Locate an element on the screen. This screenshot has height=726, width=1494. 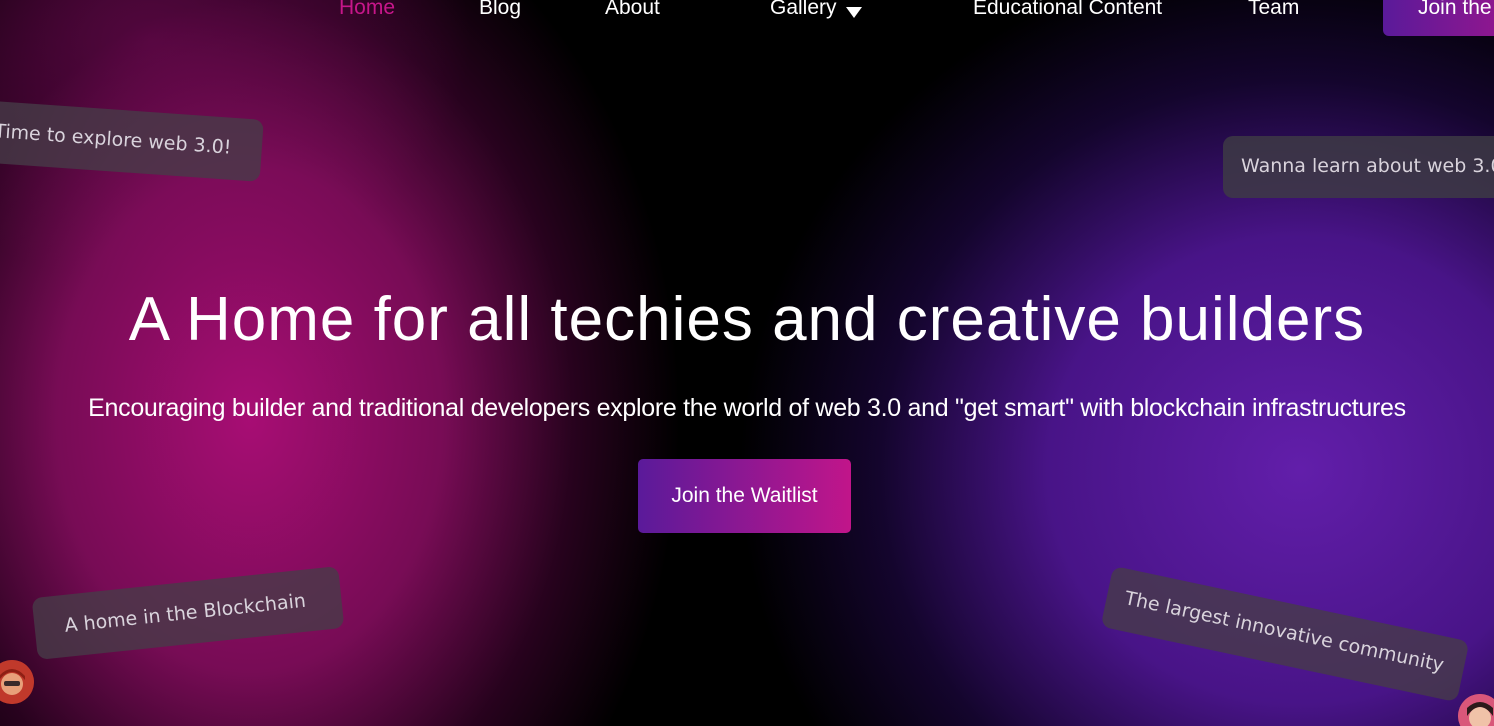
join-waitlist-button: Join the Waitlist is located at coordinates (744, 496).